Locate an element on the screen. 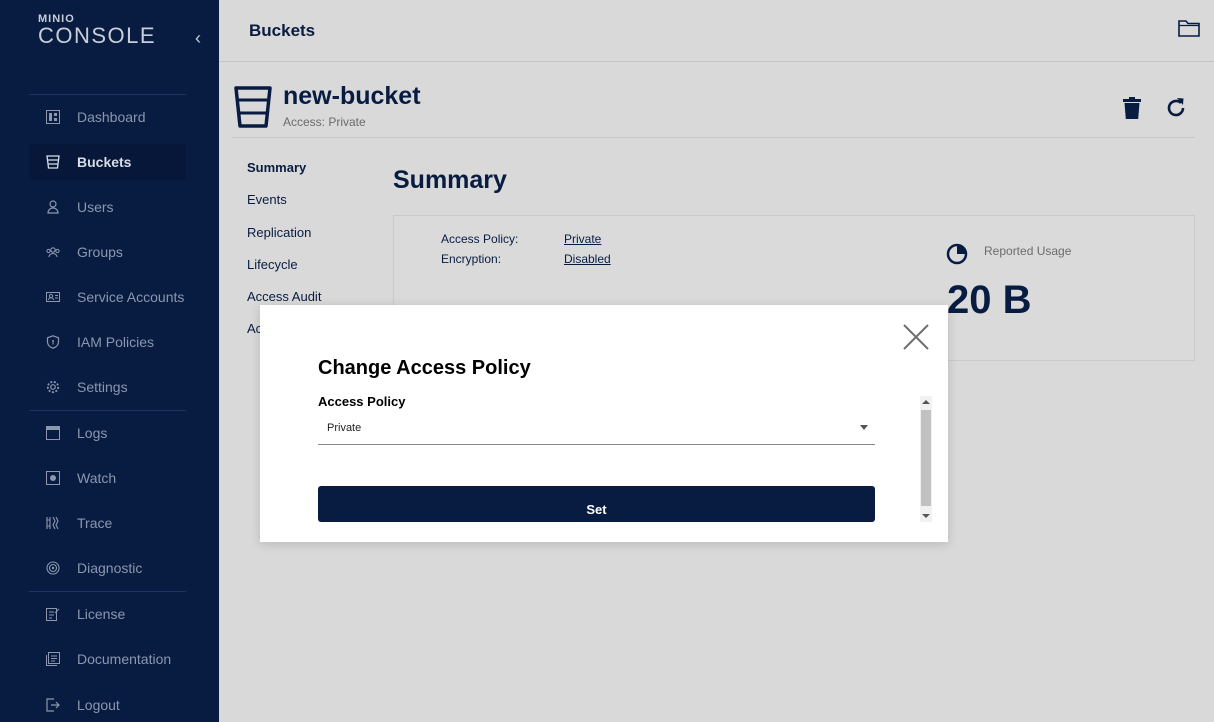  reported-usage-value: 20 B is located at coordinates (989, 300).